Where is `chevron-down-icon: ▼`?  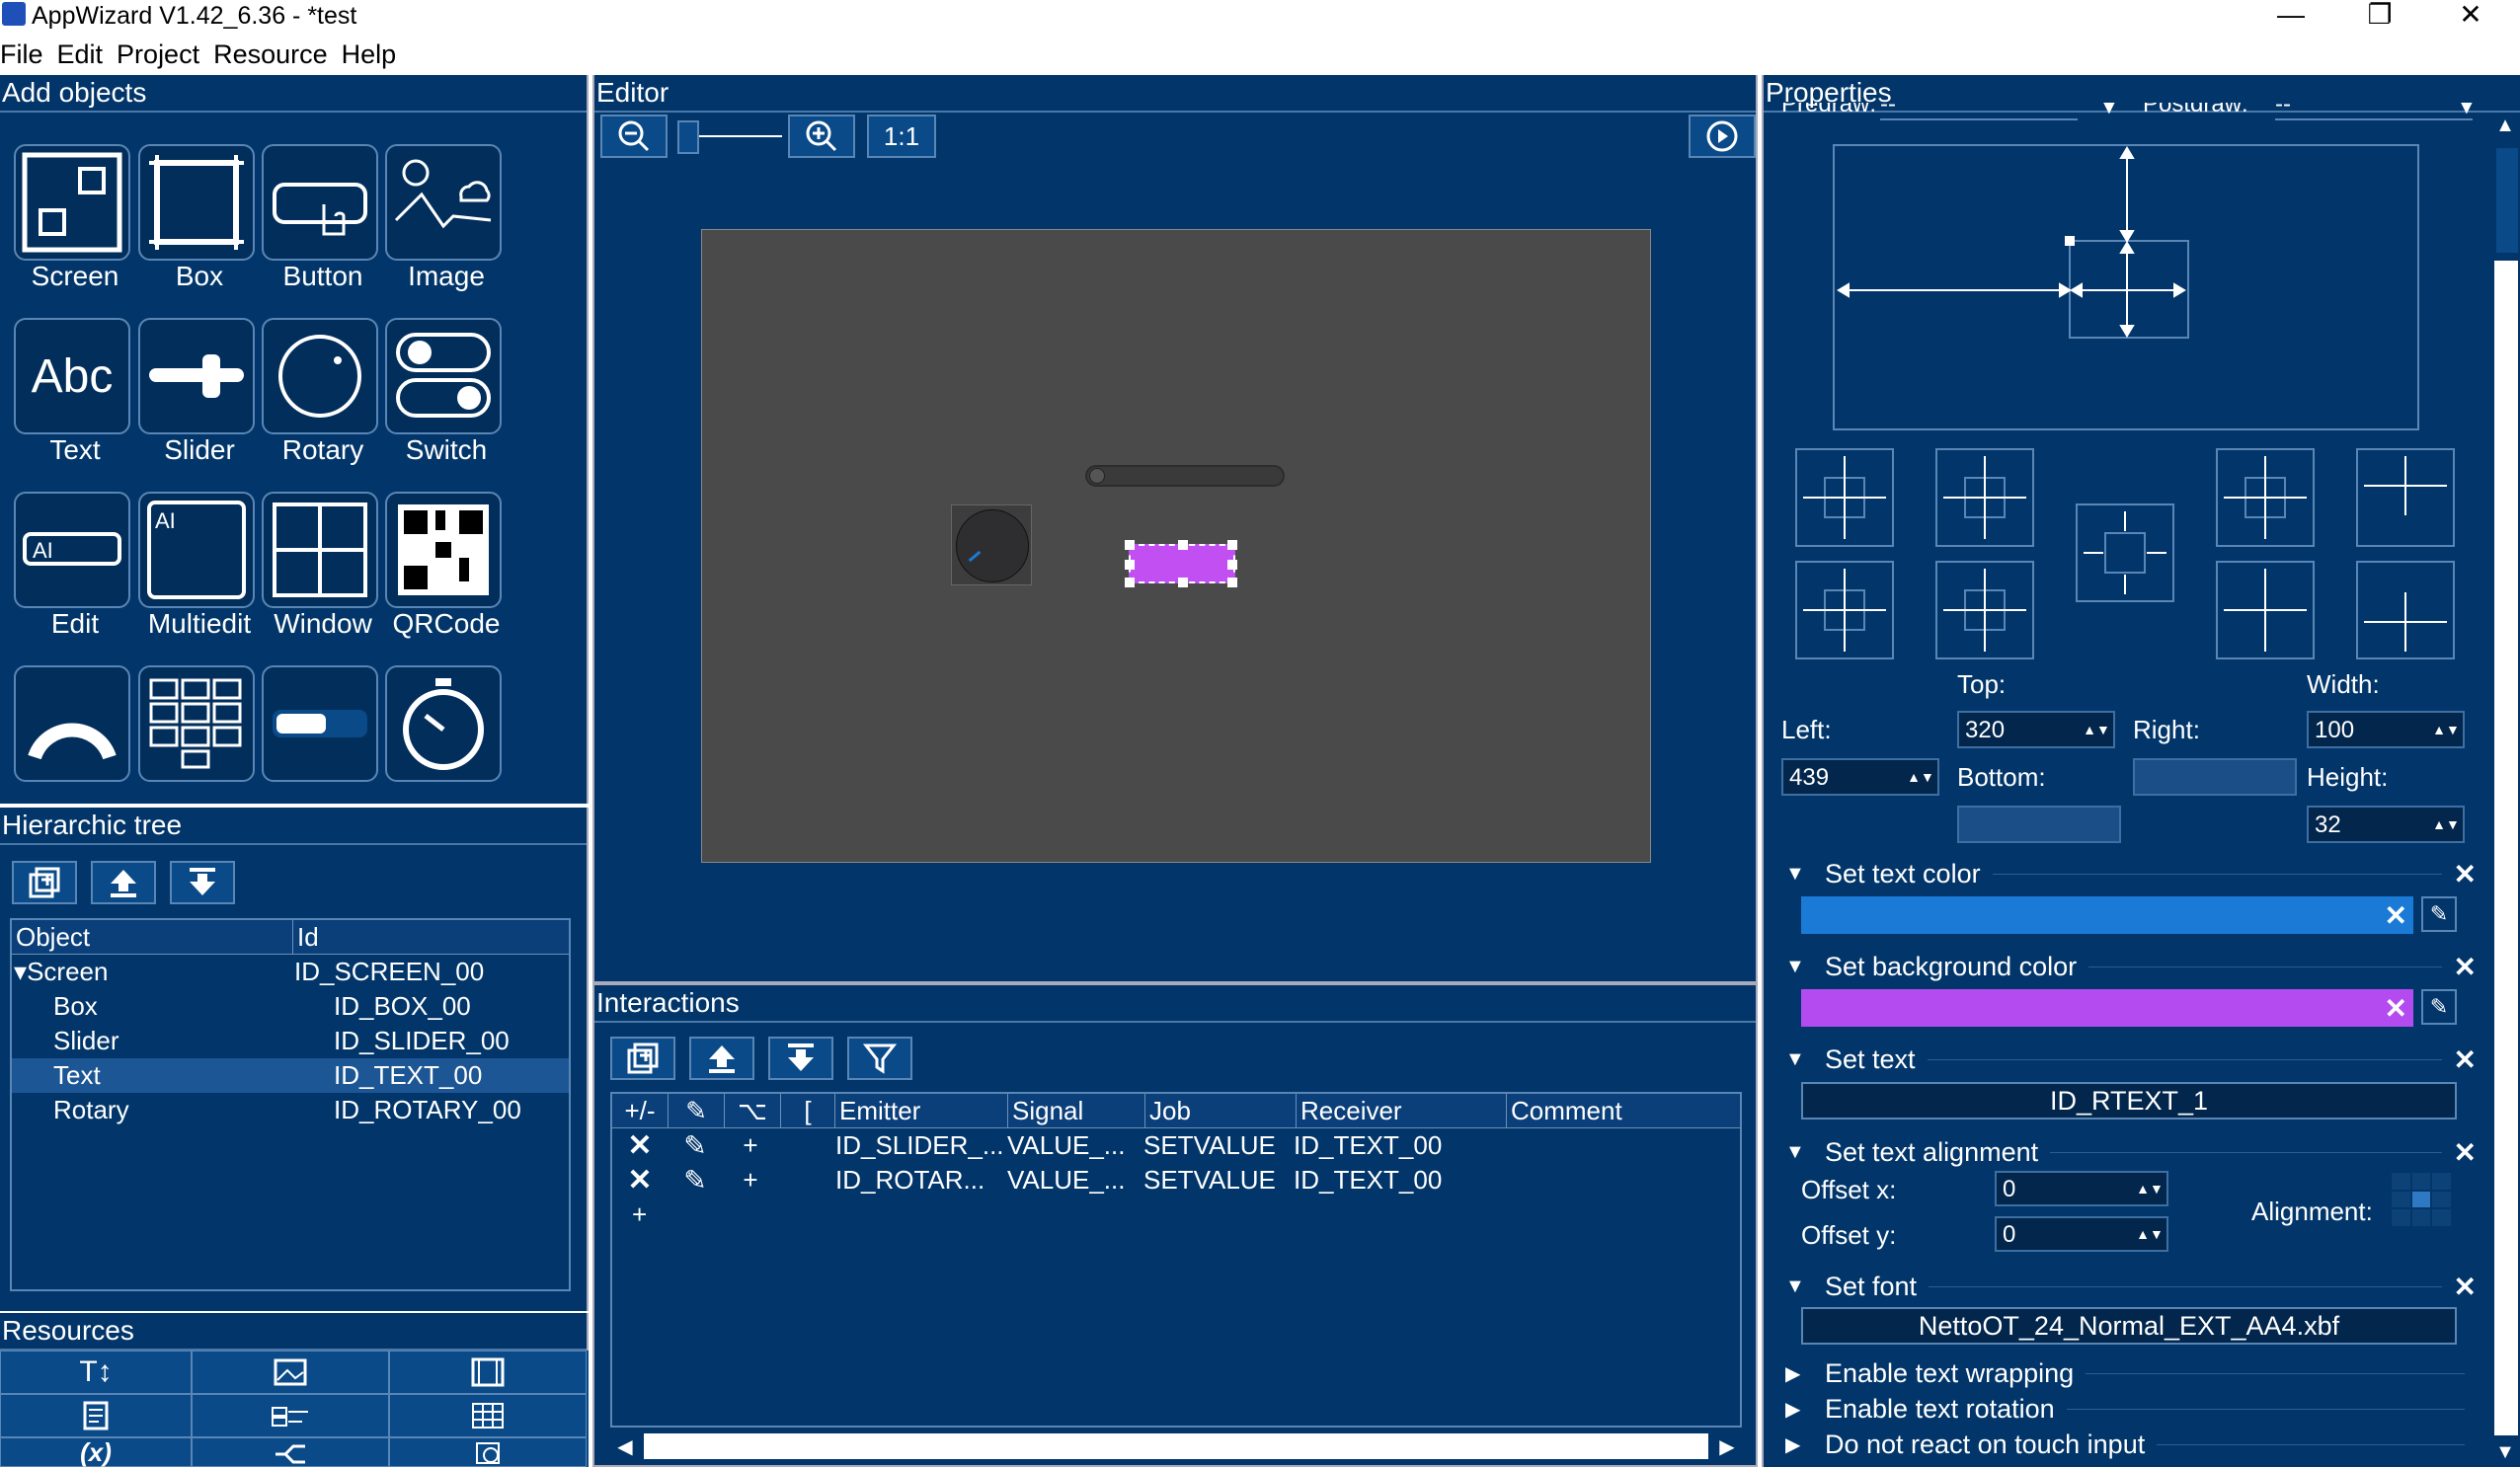 chevron-down-icon: ▼ is located at coordinates (2464, 111).